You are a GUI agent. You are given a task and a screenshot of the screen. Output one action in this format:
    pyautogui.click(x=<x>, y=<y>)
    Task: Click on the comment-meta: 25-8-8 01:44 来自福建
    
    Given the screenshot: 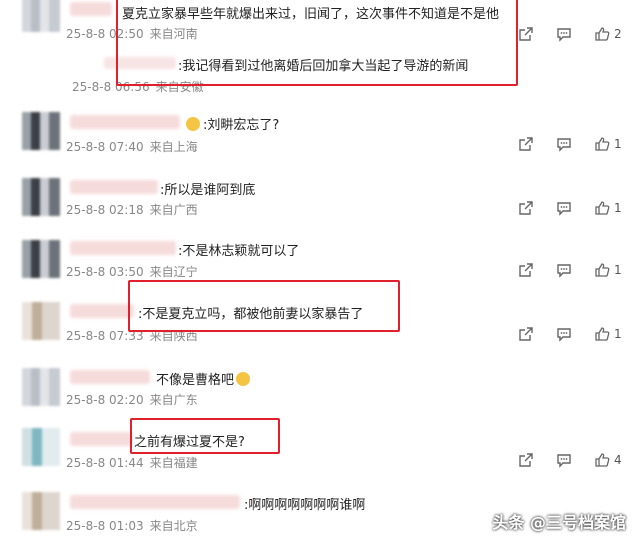 What is the action you would take?
    pyautogui.click(x=132, y=462)
    